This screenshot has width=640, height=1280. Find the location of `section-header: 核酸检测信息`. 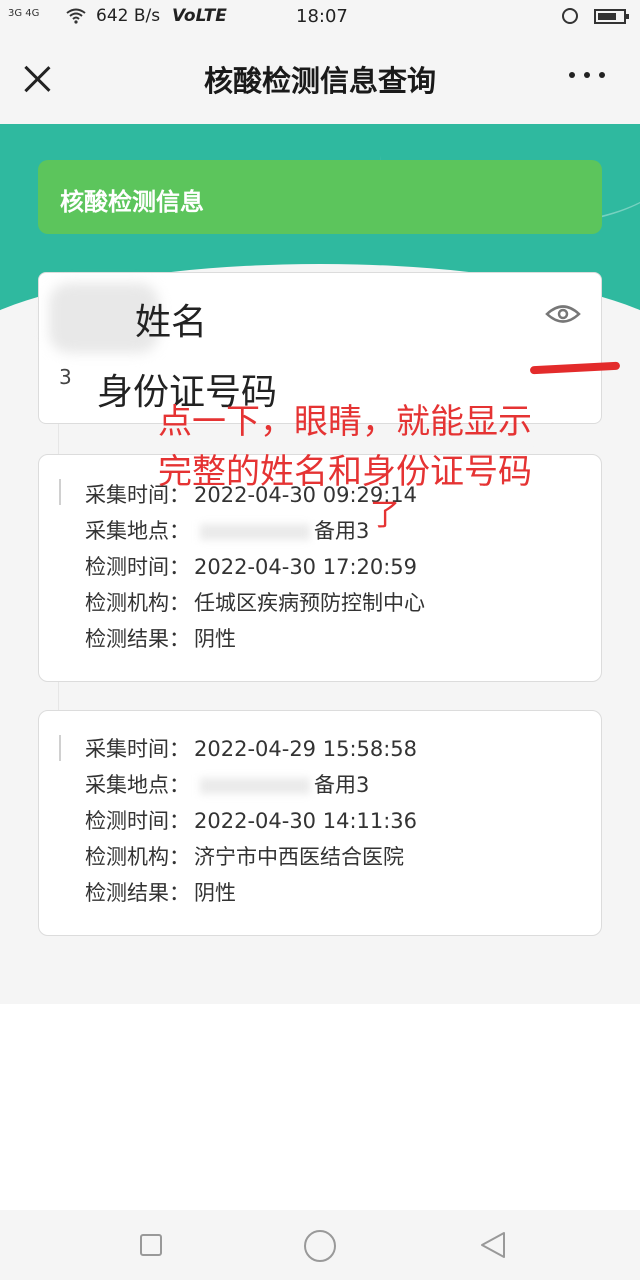

section-header: 核酸检测信息 is located at coordinates (320, 197).